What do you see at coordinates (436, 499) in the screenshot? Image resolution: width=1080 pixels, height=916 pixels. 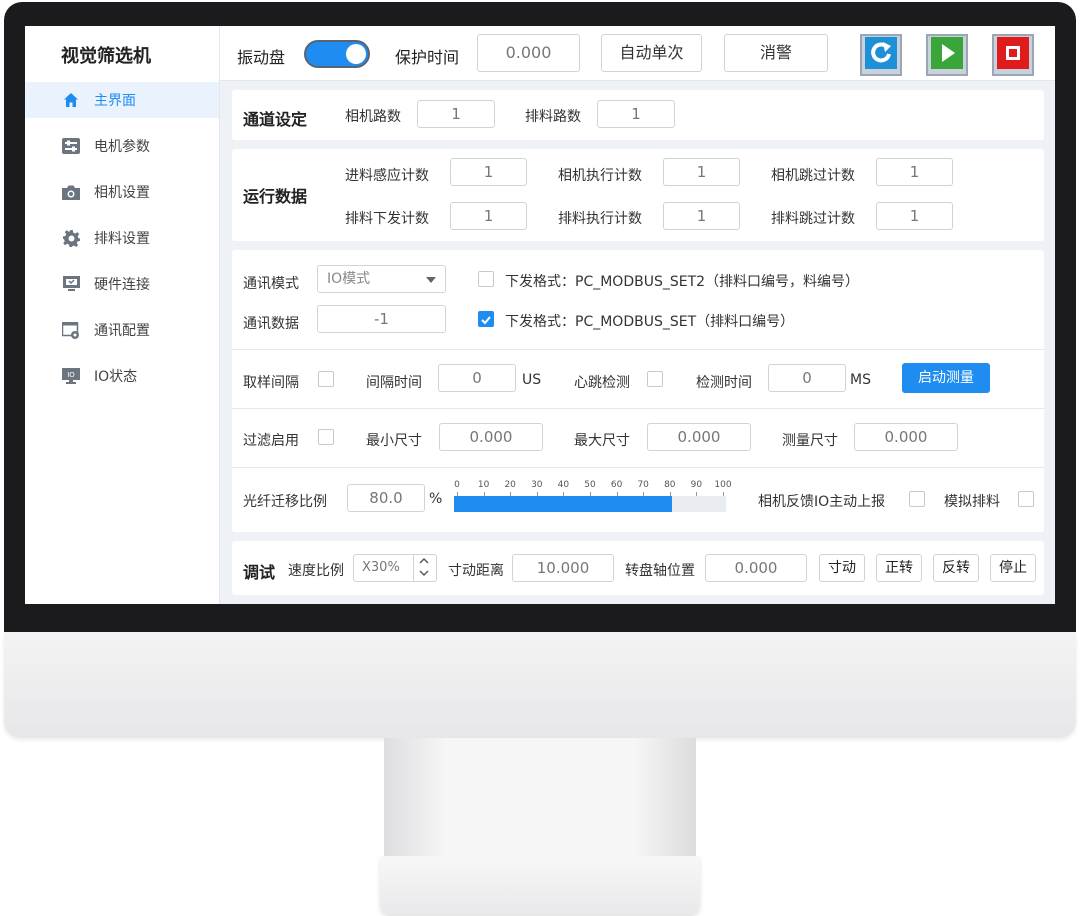 I see `fiber-ratio-unit: %` at bounding box center [436, 499].